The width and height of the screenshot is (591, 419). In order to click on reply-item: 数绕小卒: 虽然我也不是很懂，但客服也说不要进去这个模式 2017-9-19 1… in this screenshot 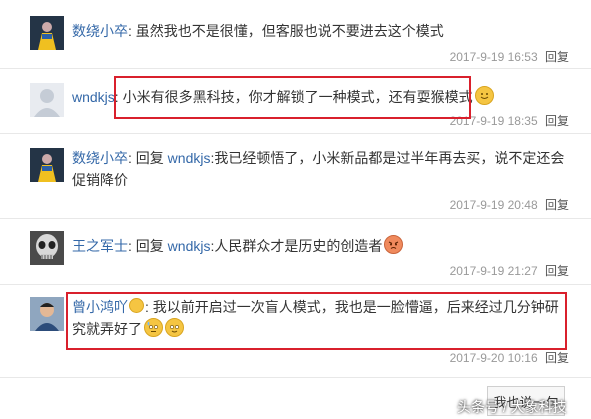, I will do `click(295, 38)`.